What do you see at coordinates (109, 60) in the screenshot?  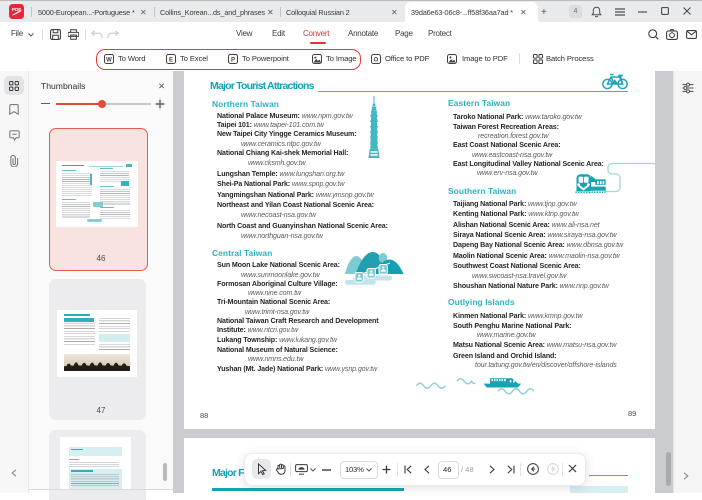 I see `svg-text: W` at bounding box center [109, 60].